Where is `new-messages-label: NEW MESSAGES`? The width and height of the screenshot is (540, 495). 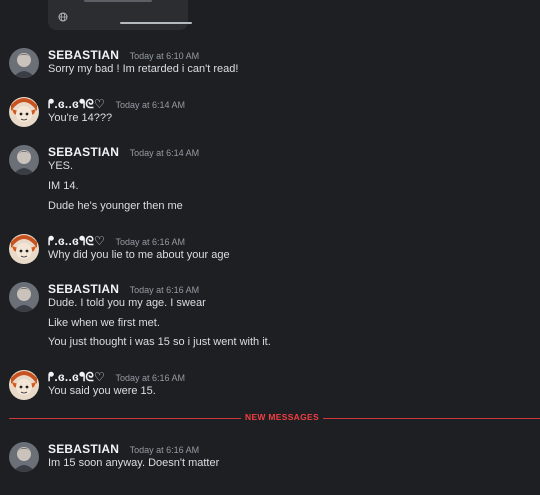 new-messages-label: NEW MESSAGES is located at coordinates (282, 417).